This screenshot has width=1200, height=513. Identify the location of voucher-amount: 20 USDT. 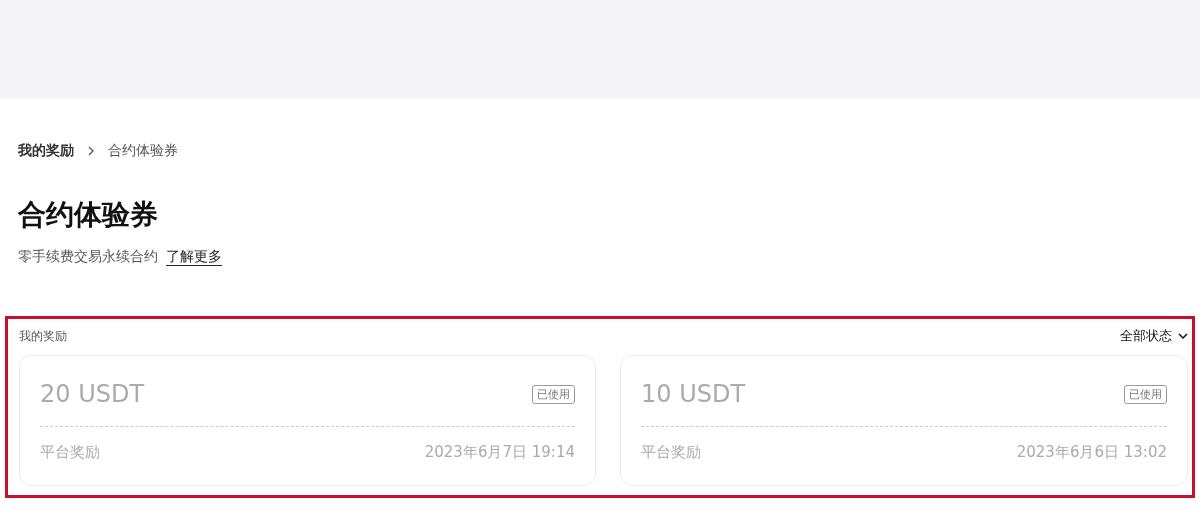
(92, 394).